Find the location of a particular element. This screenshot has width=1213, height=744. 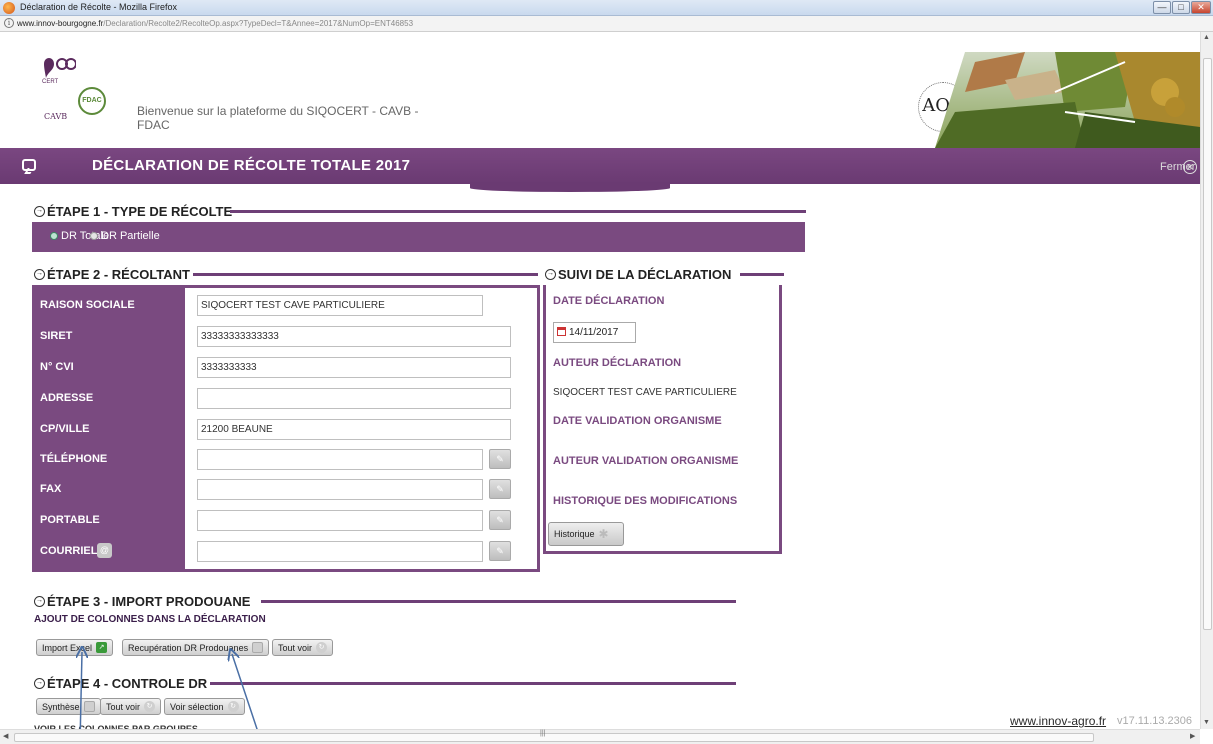

step2-rule is located at coordinates (365, 274).